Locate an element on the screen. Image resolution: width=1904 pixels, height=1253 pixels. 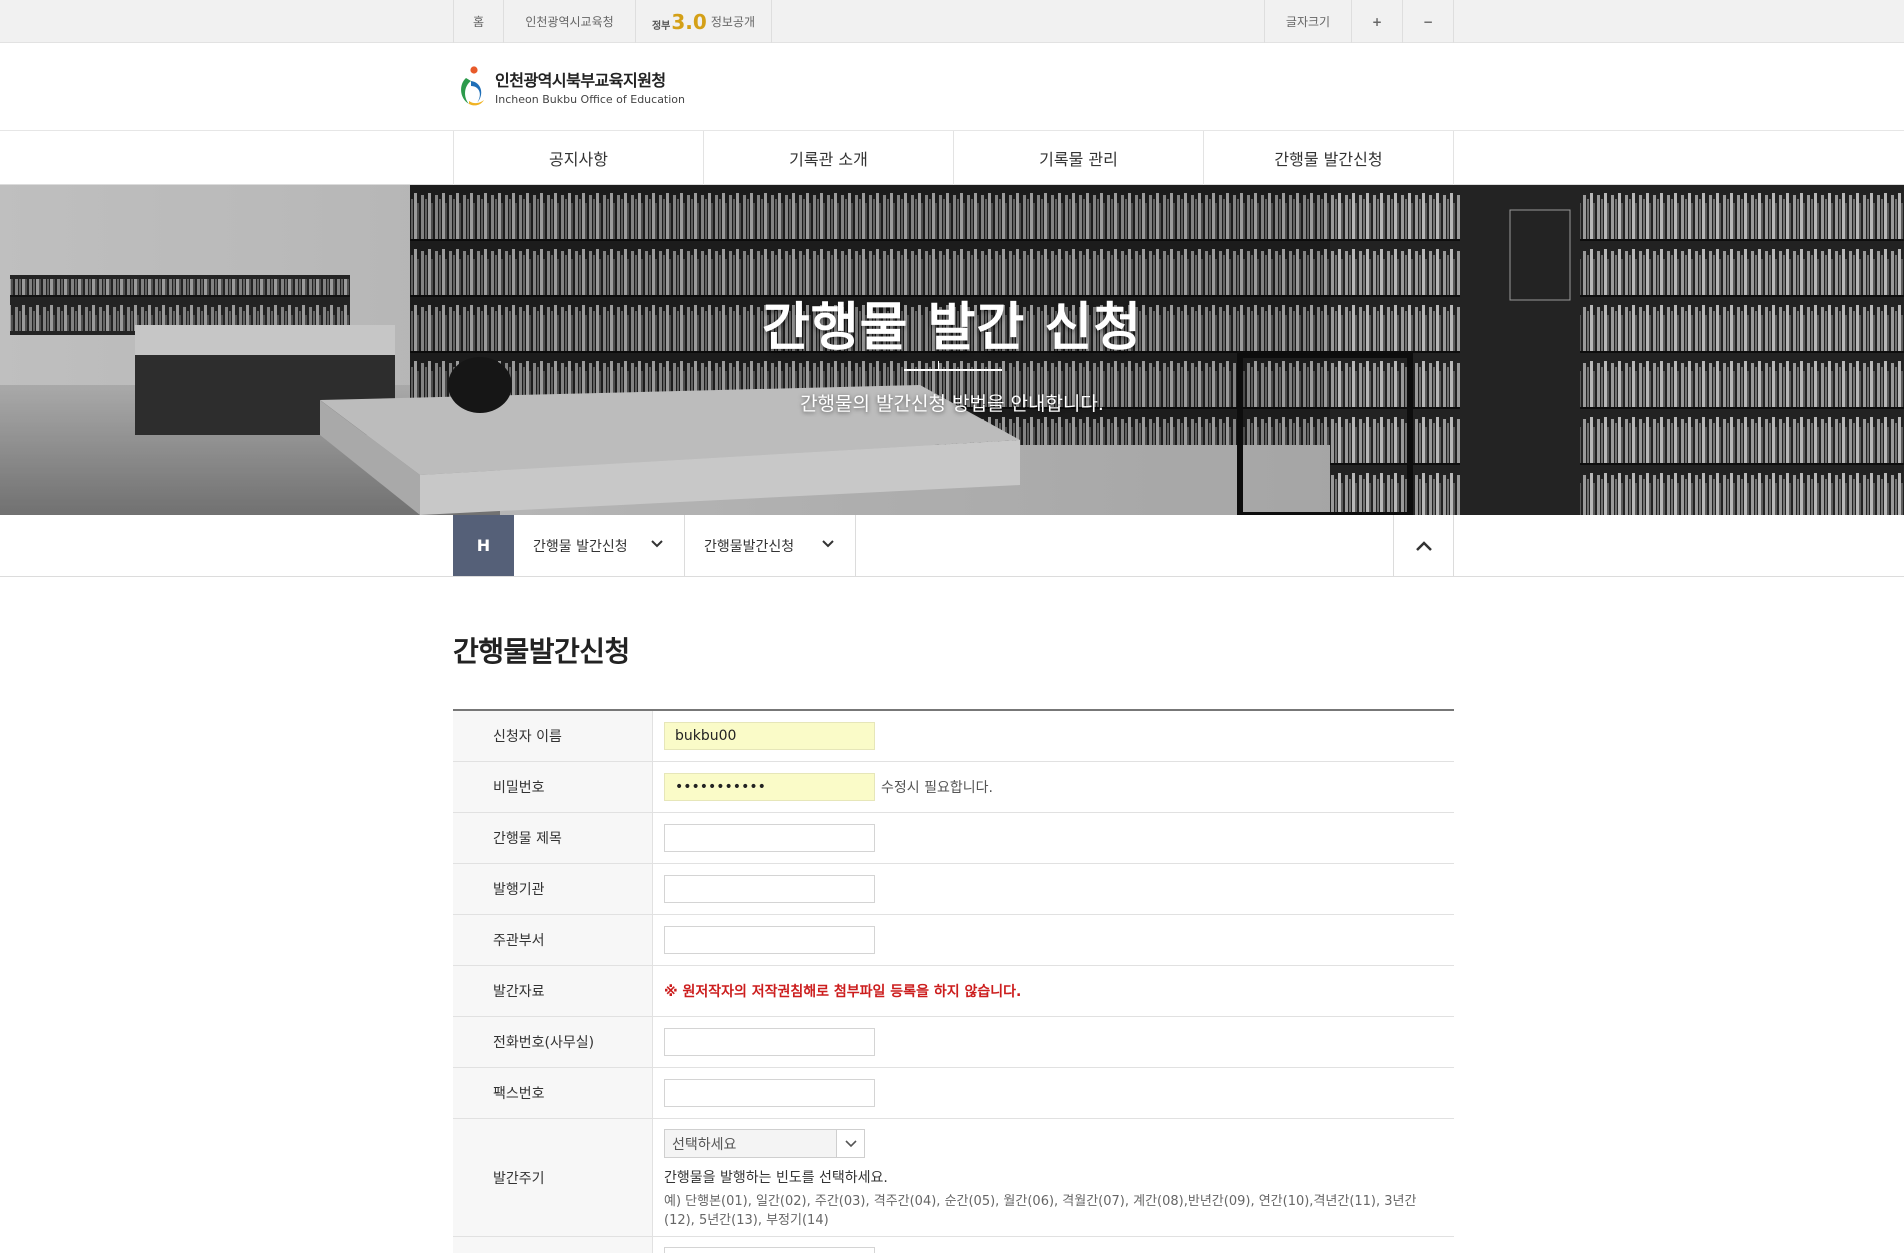
form-row-applicant: 신청자 이름 bukbu00 is located at coordinates (953, 736).